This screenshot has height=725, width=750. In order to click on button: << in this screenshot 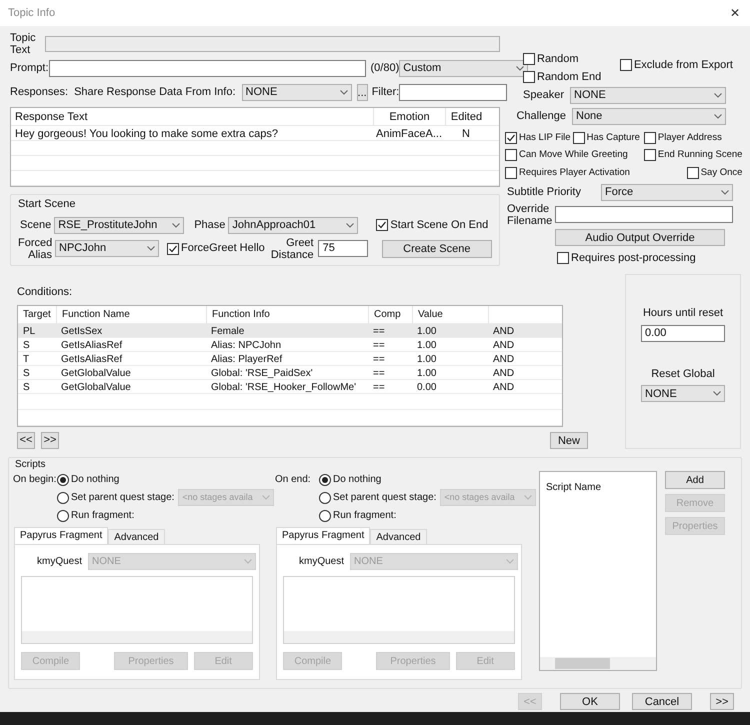, I will do `click(26, 440)`.